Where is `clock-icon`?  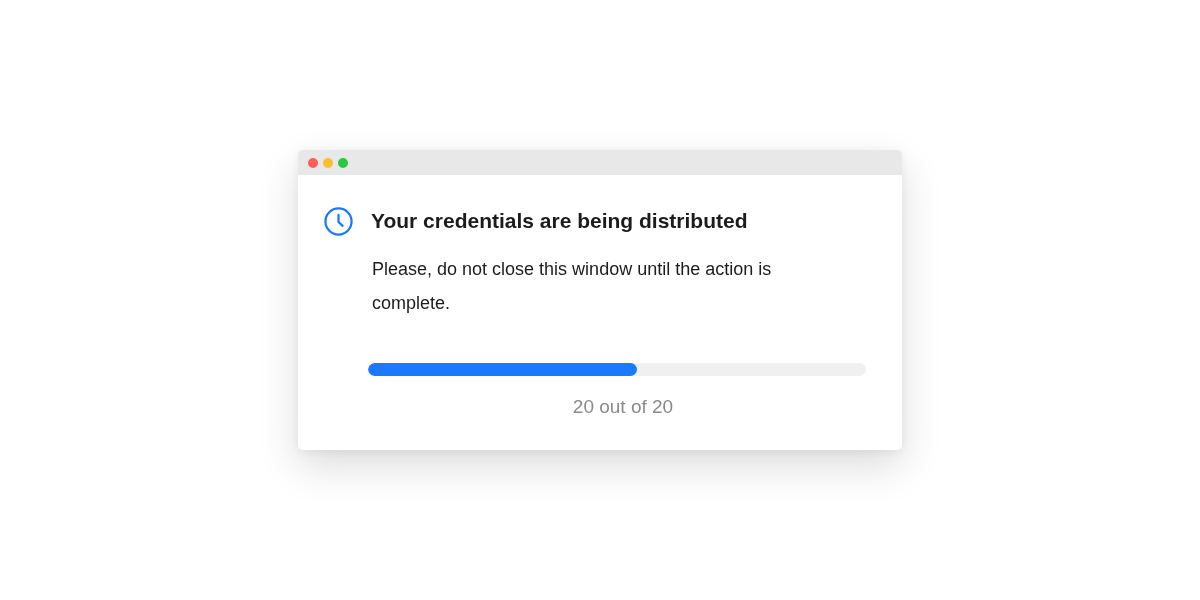 clock-icon is located at coordinates (338, 221).